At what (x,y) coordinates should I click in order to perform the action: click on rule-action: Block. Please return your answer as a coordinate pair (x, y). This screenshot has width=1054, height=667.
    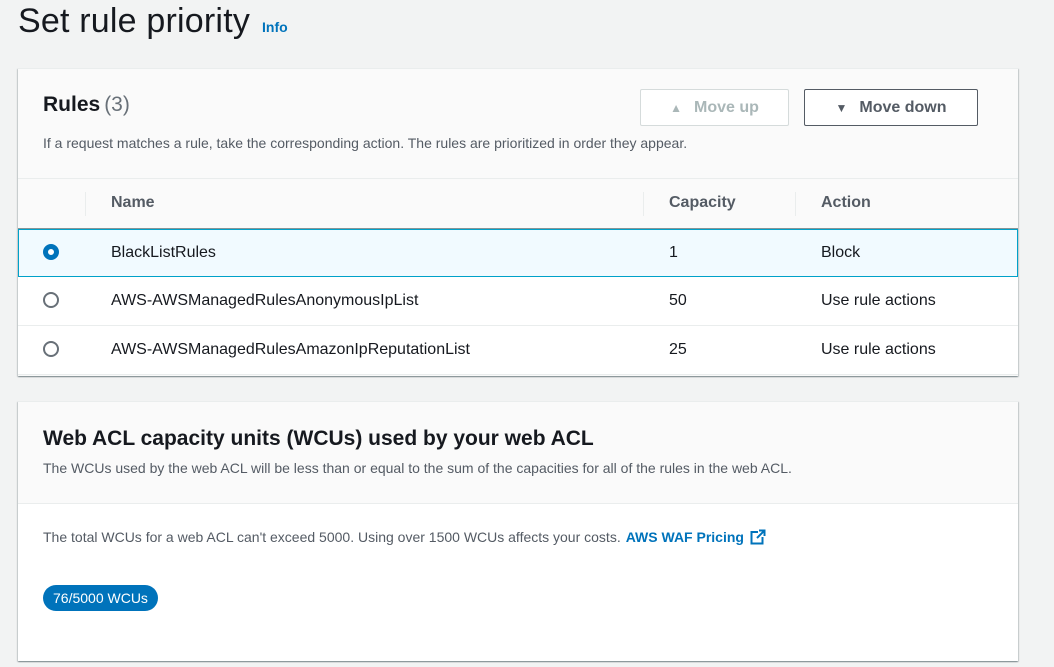
    Looking at the image, I should click on (841, 252).